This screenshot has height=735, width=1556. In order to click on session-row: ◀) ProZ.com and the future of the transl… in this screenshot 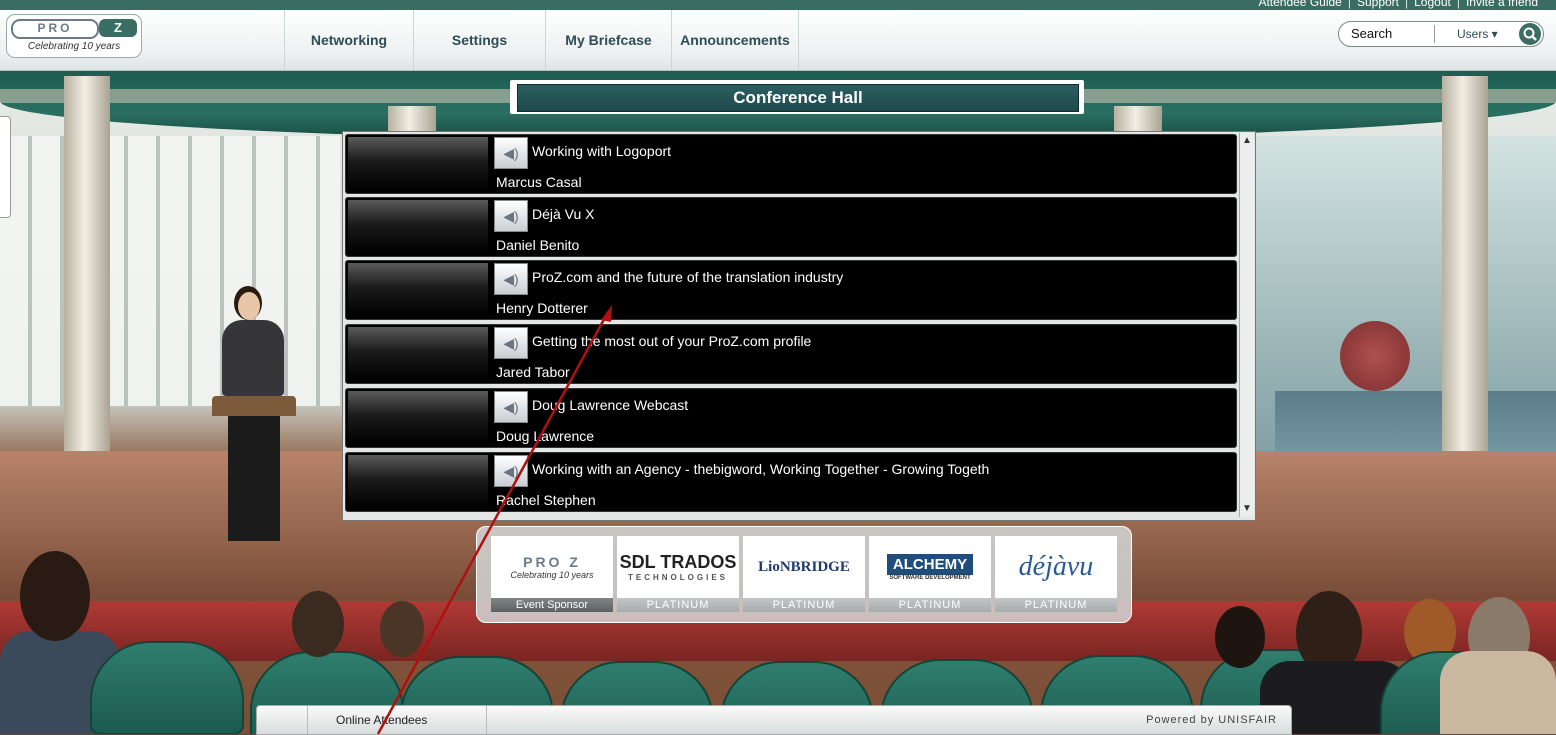, I will do `click(791, 290)`.